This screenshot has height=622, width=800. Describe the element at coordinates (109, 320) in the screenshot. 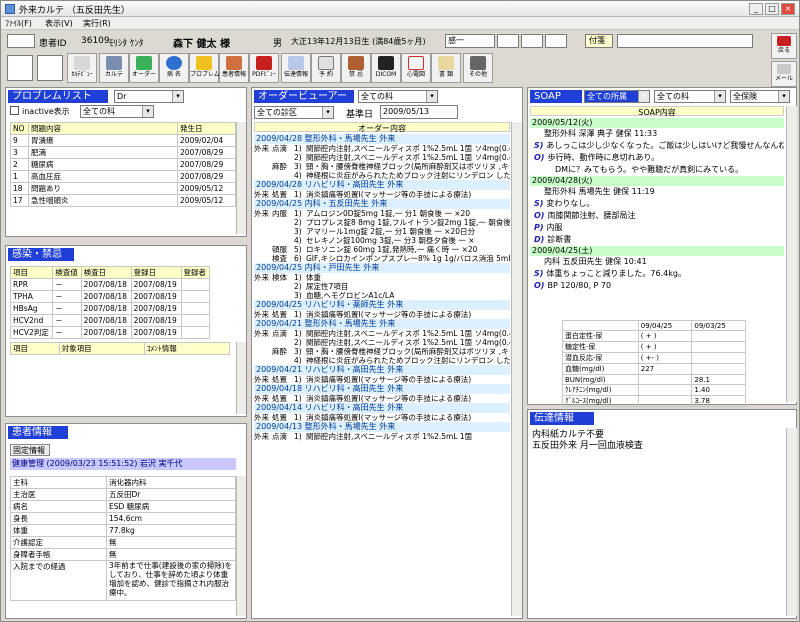

I see `table-row: HCV2nd － 2007/08/18 2007/08/19` at that location.